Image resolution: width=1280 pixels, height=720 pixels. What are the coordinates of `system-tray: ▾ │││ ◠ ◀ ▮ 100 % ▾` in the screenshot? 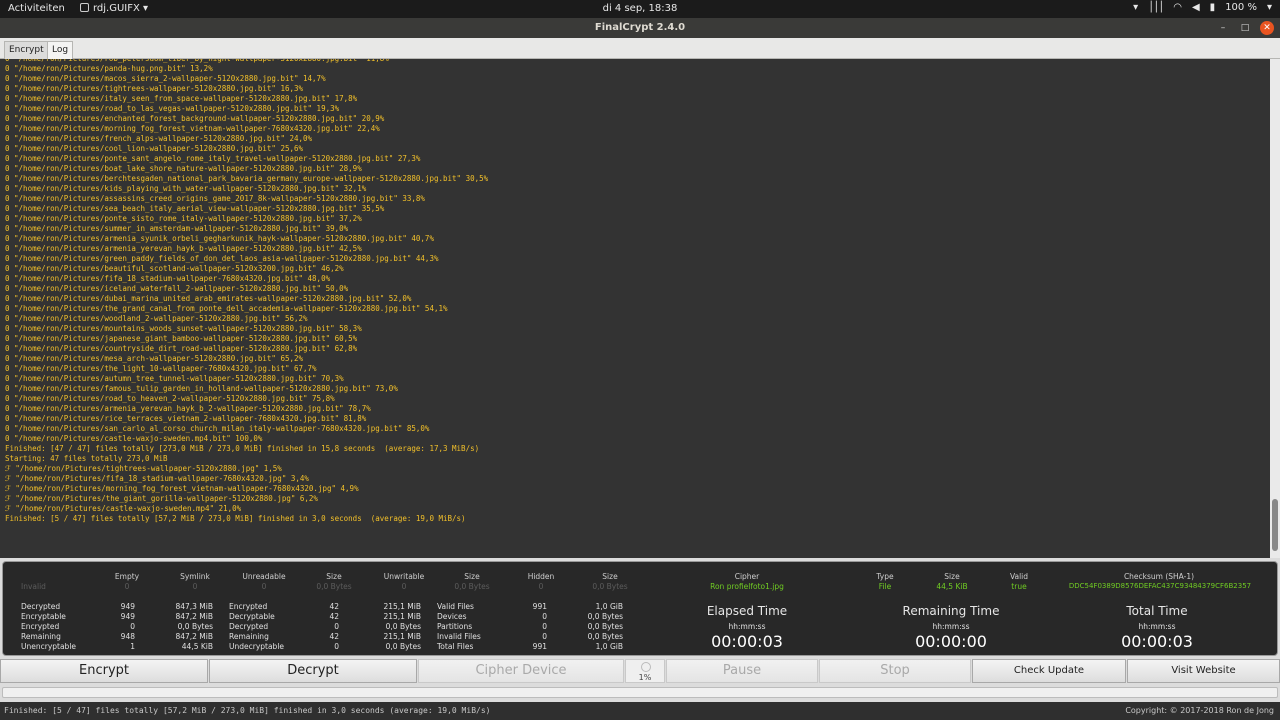 It's located at (1202, 7).